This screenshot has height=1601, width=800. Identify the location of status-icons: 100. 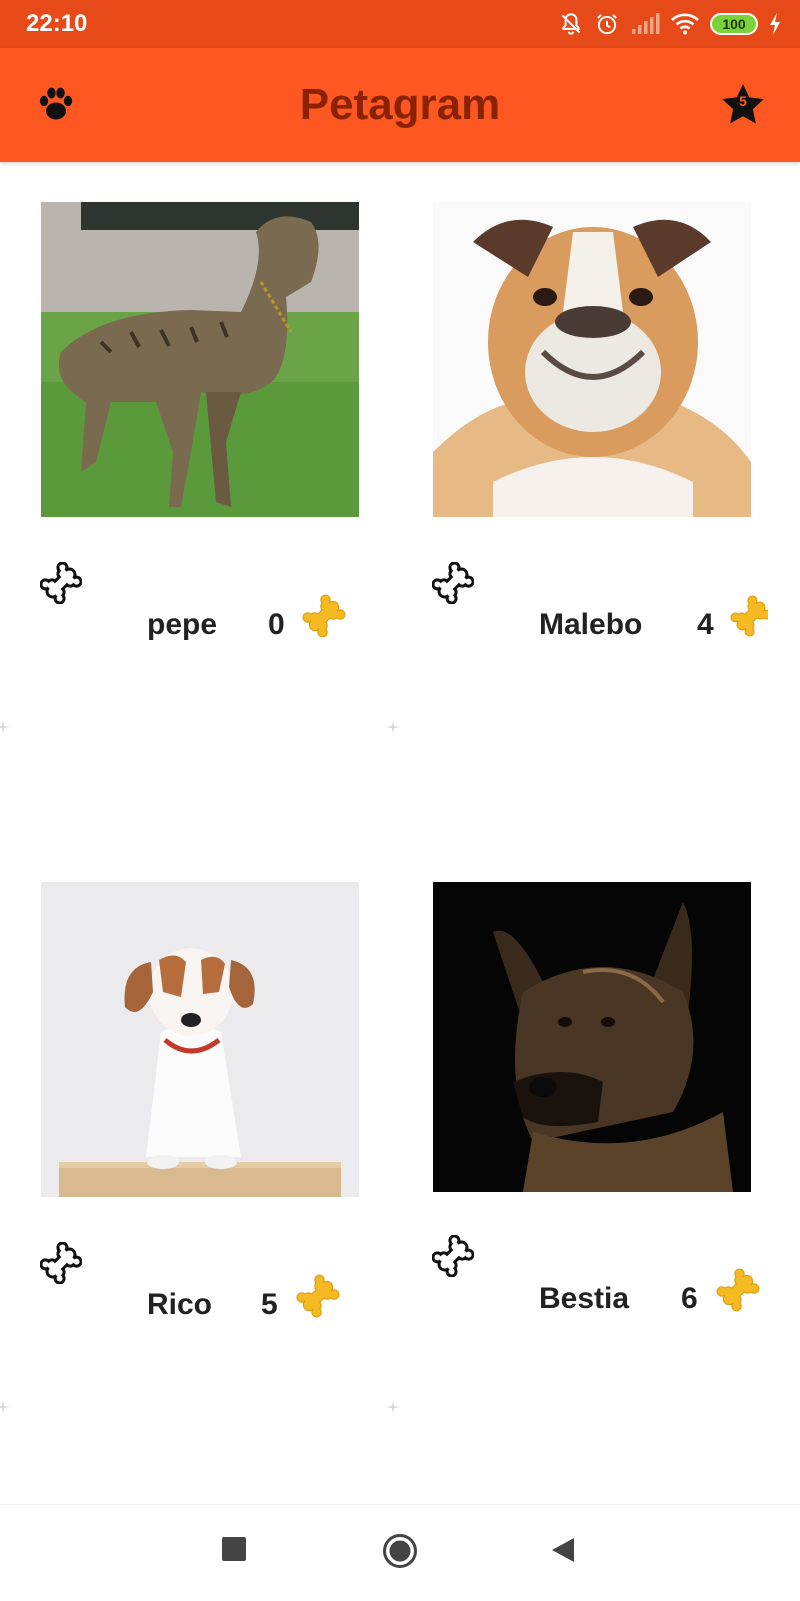
(670, 24).